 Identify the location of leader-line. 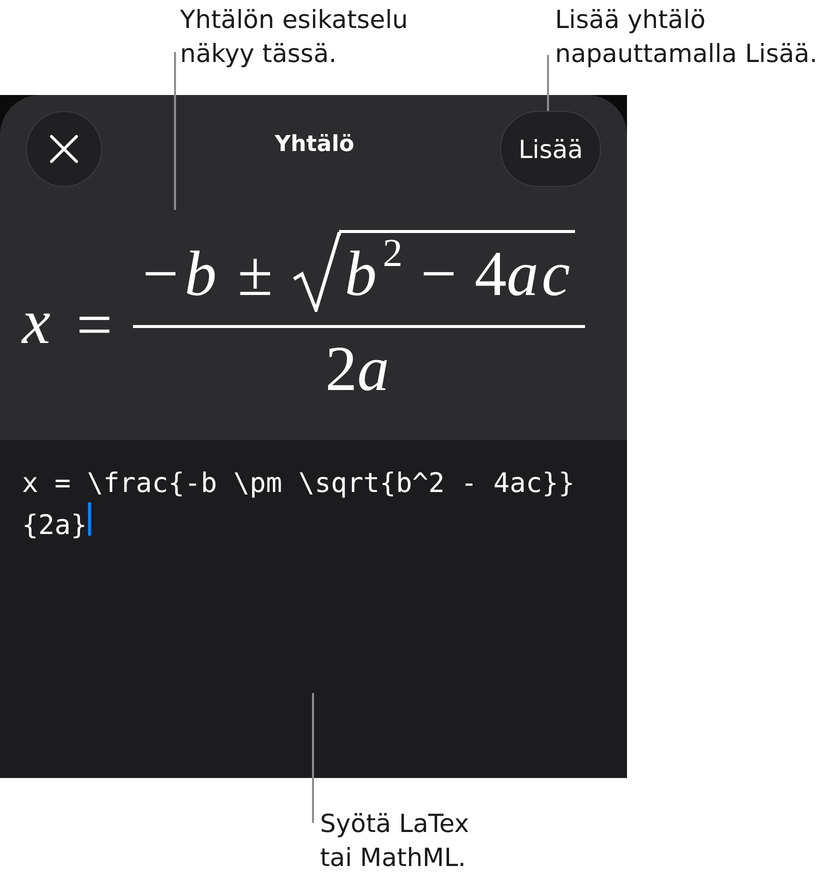
(548, 83).